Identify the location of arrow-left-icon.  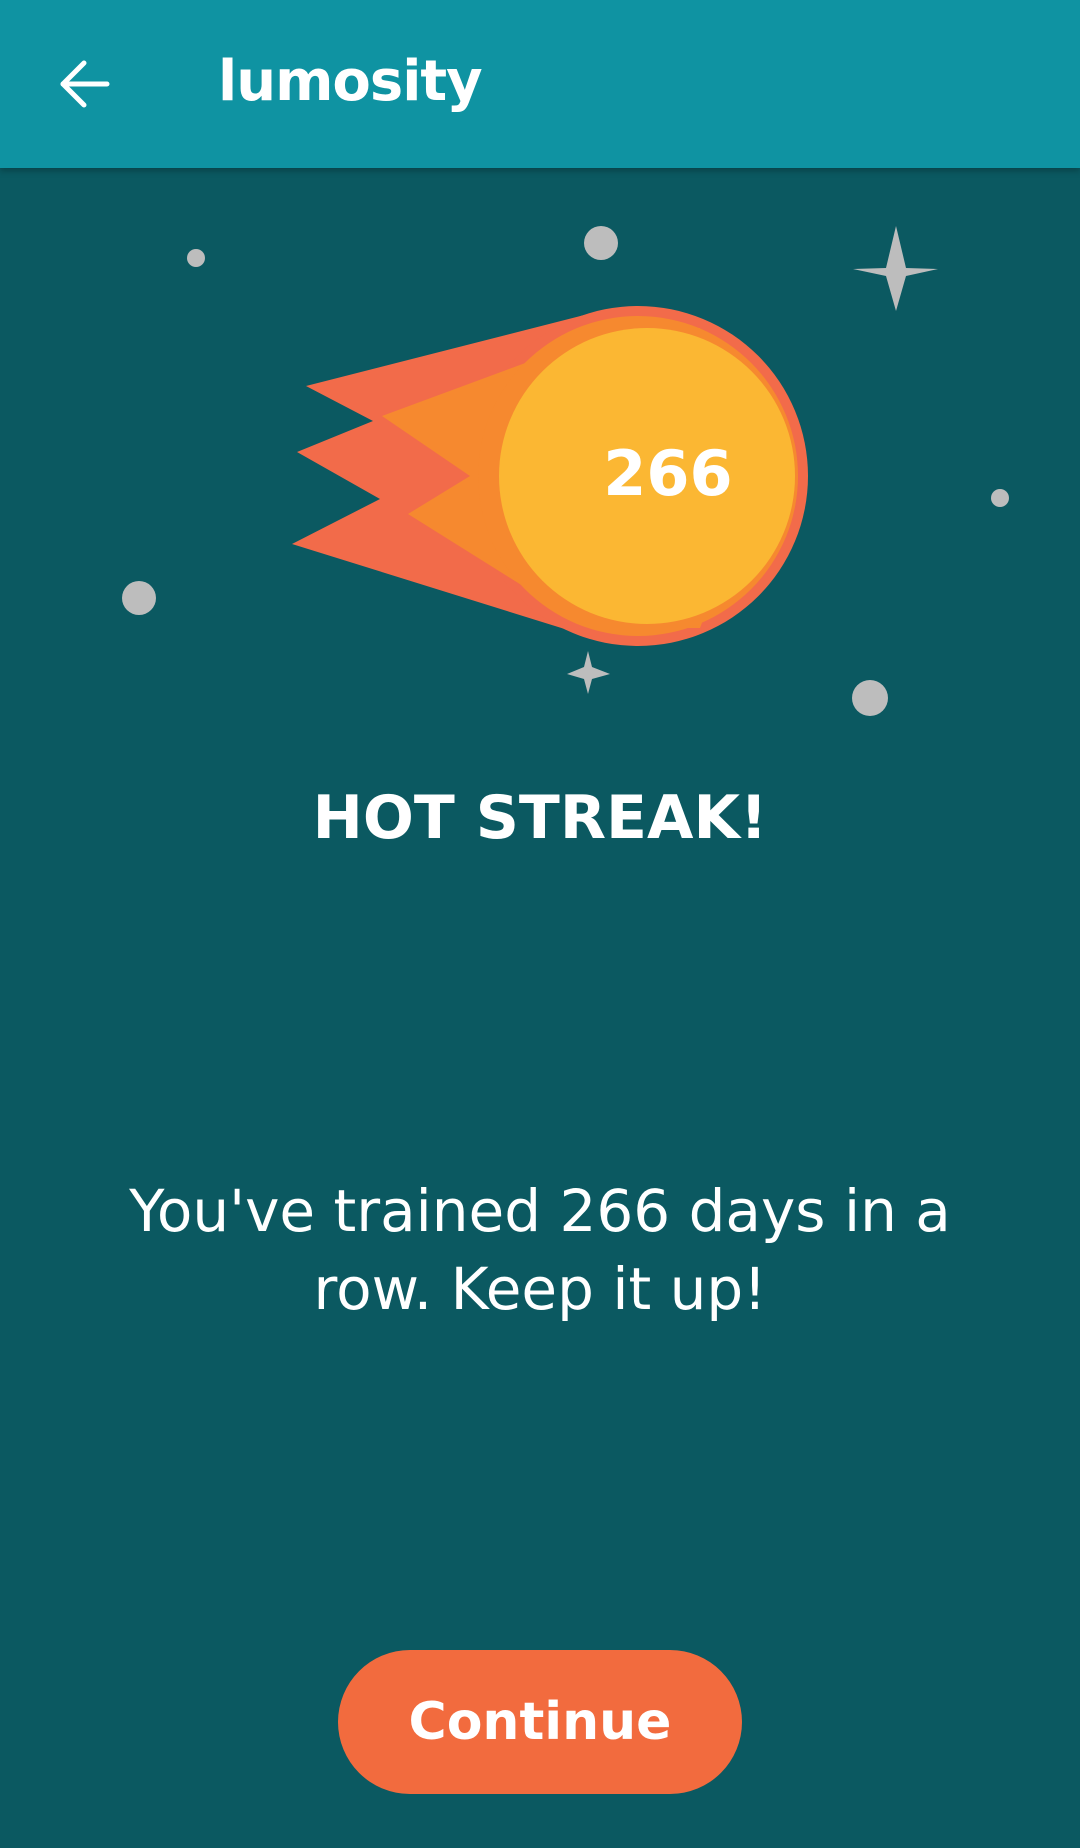
(85, 84).